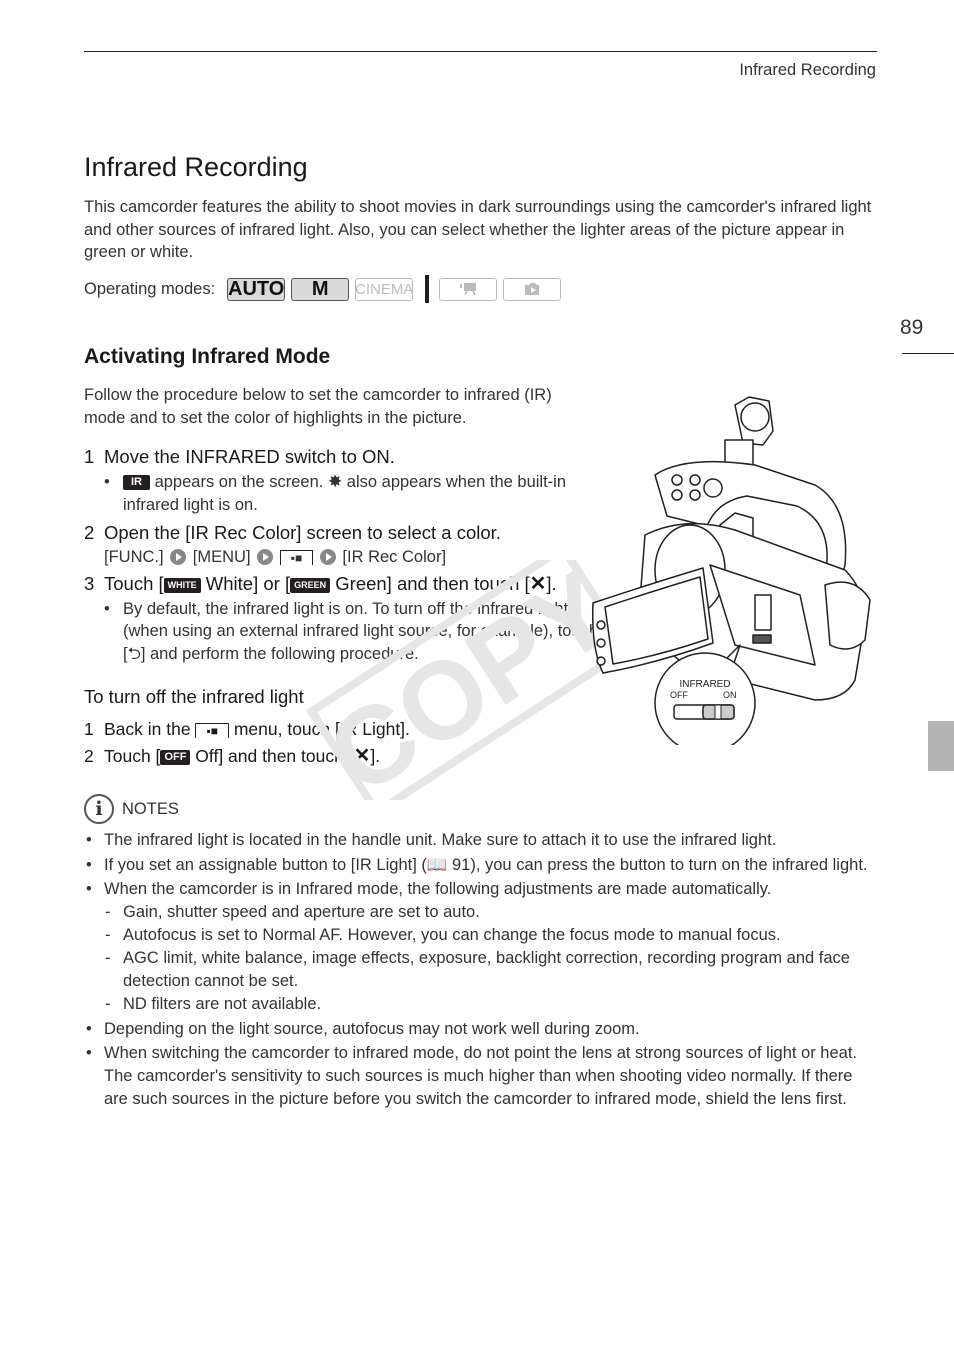 This screenshot has width=954, height=1352. What do you see at coordinates (247, 729) in the screenshot?
I see `substep-1: 1 Back in the ▪■ menu, touch [IR Light].` at bounding box center [247, 729].